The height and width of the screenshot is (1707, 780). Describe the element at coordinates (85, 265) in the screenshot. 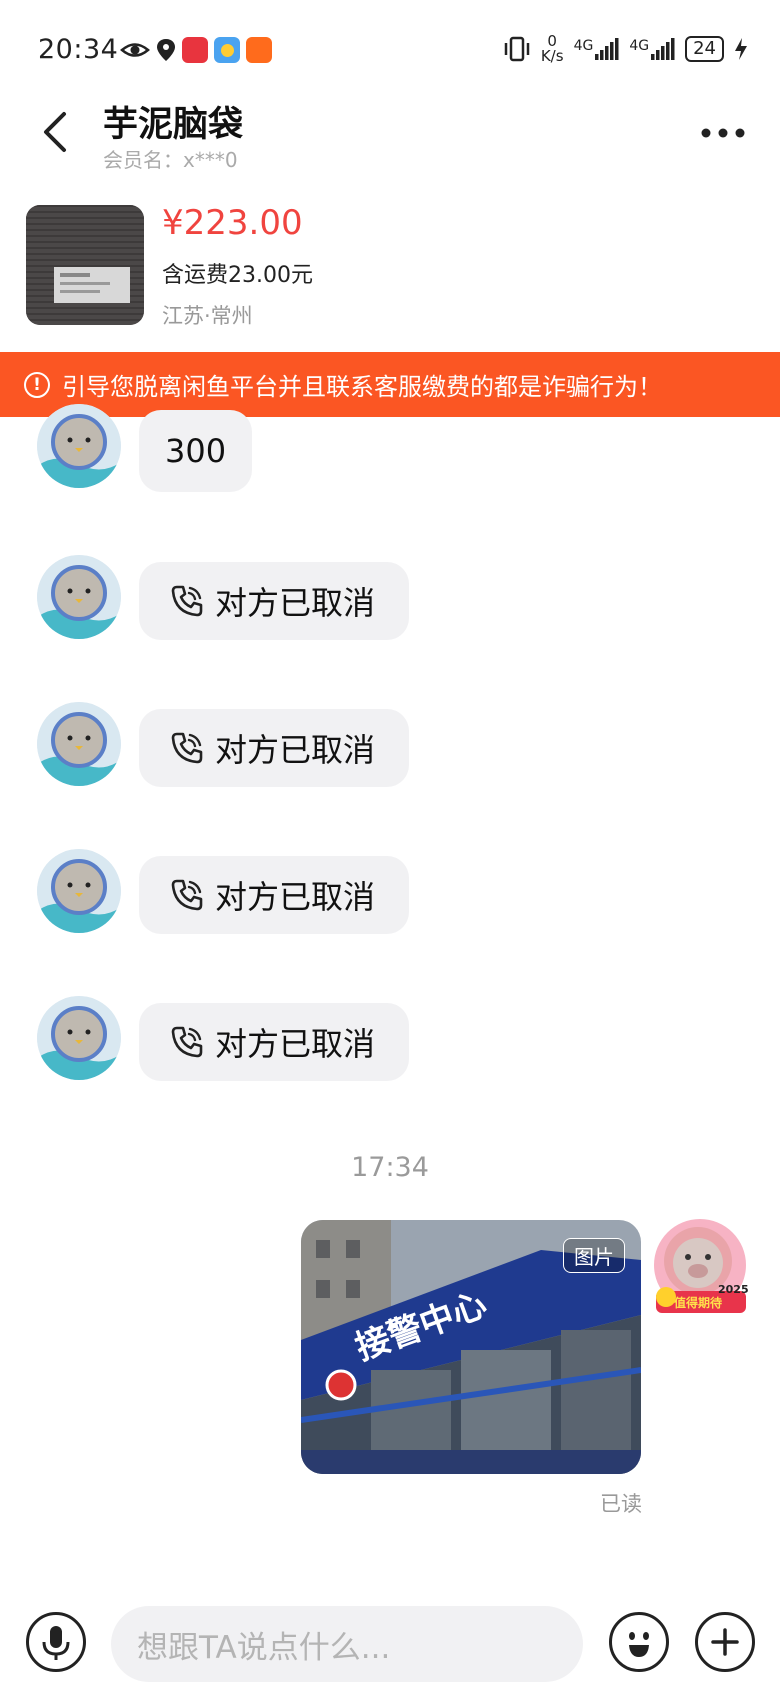

I see `product-thumbnail` at that location.